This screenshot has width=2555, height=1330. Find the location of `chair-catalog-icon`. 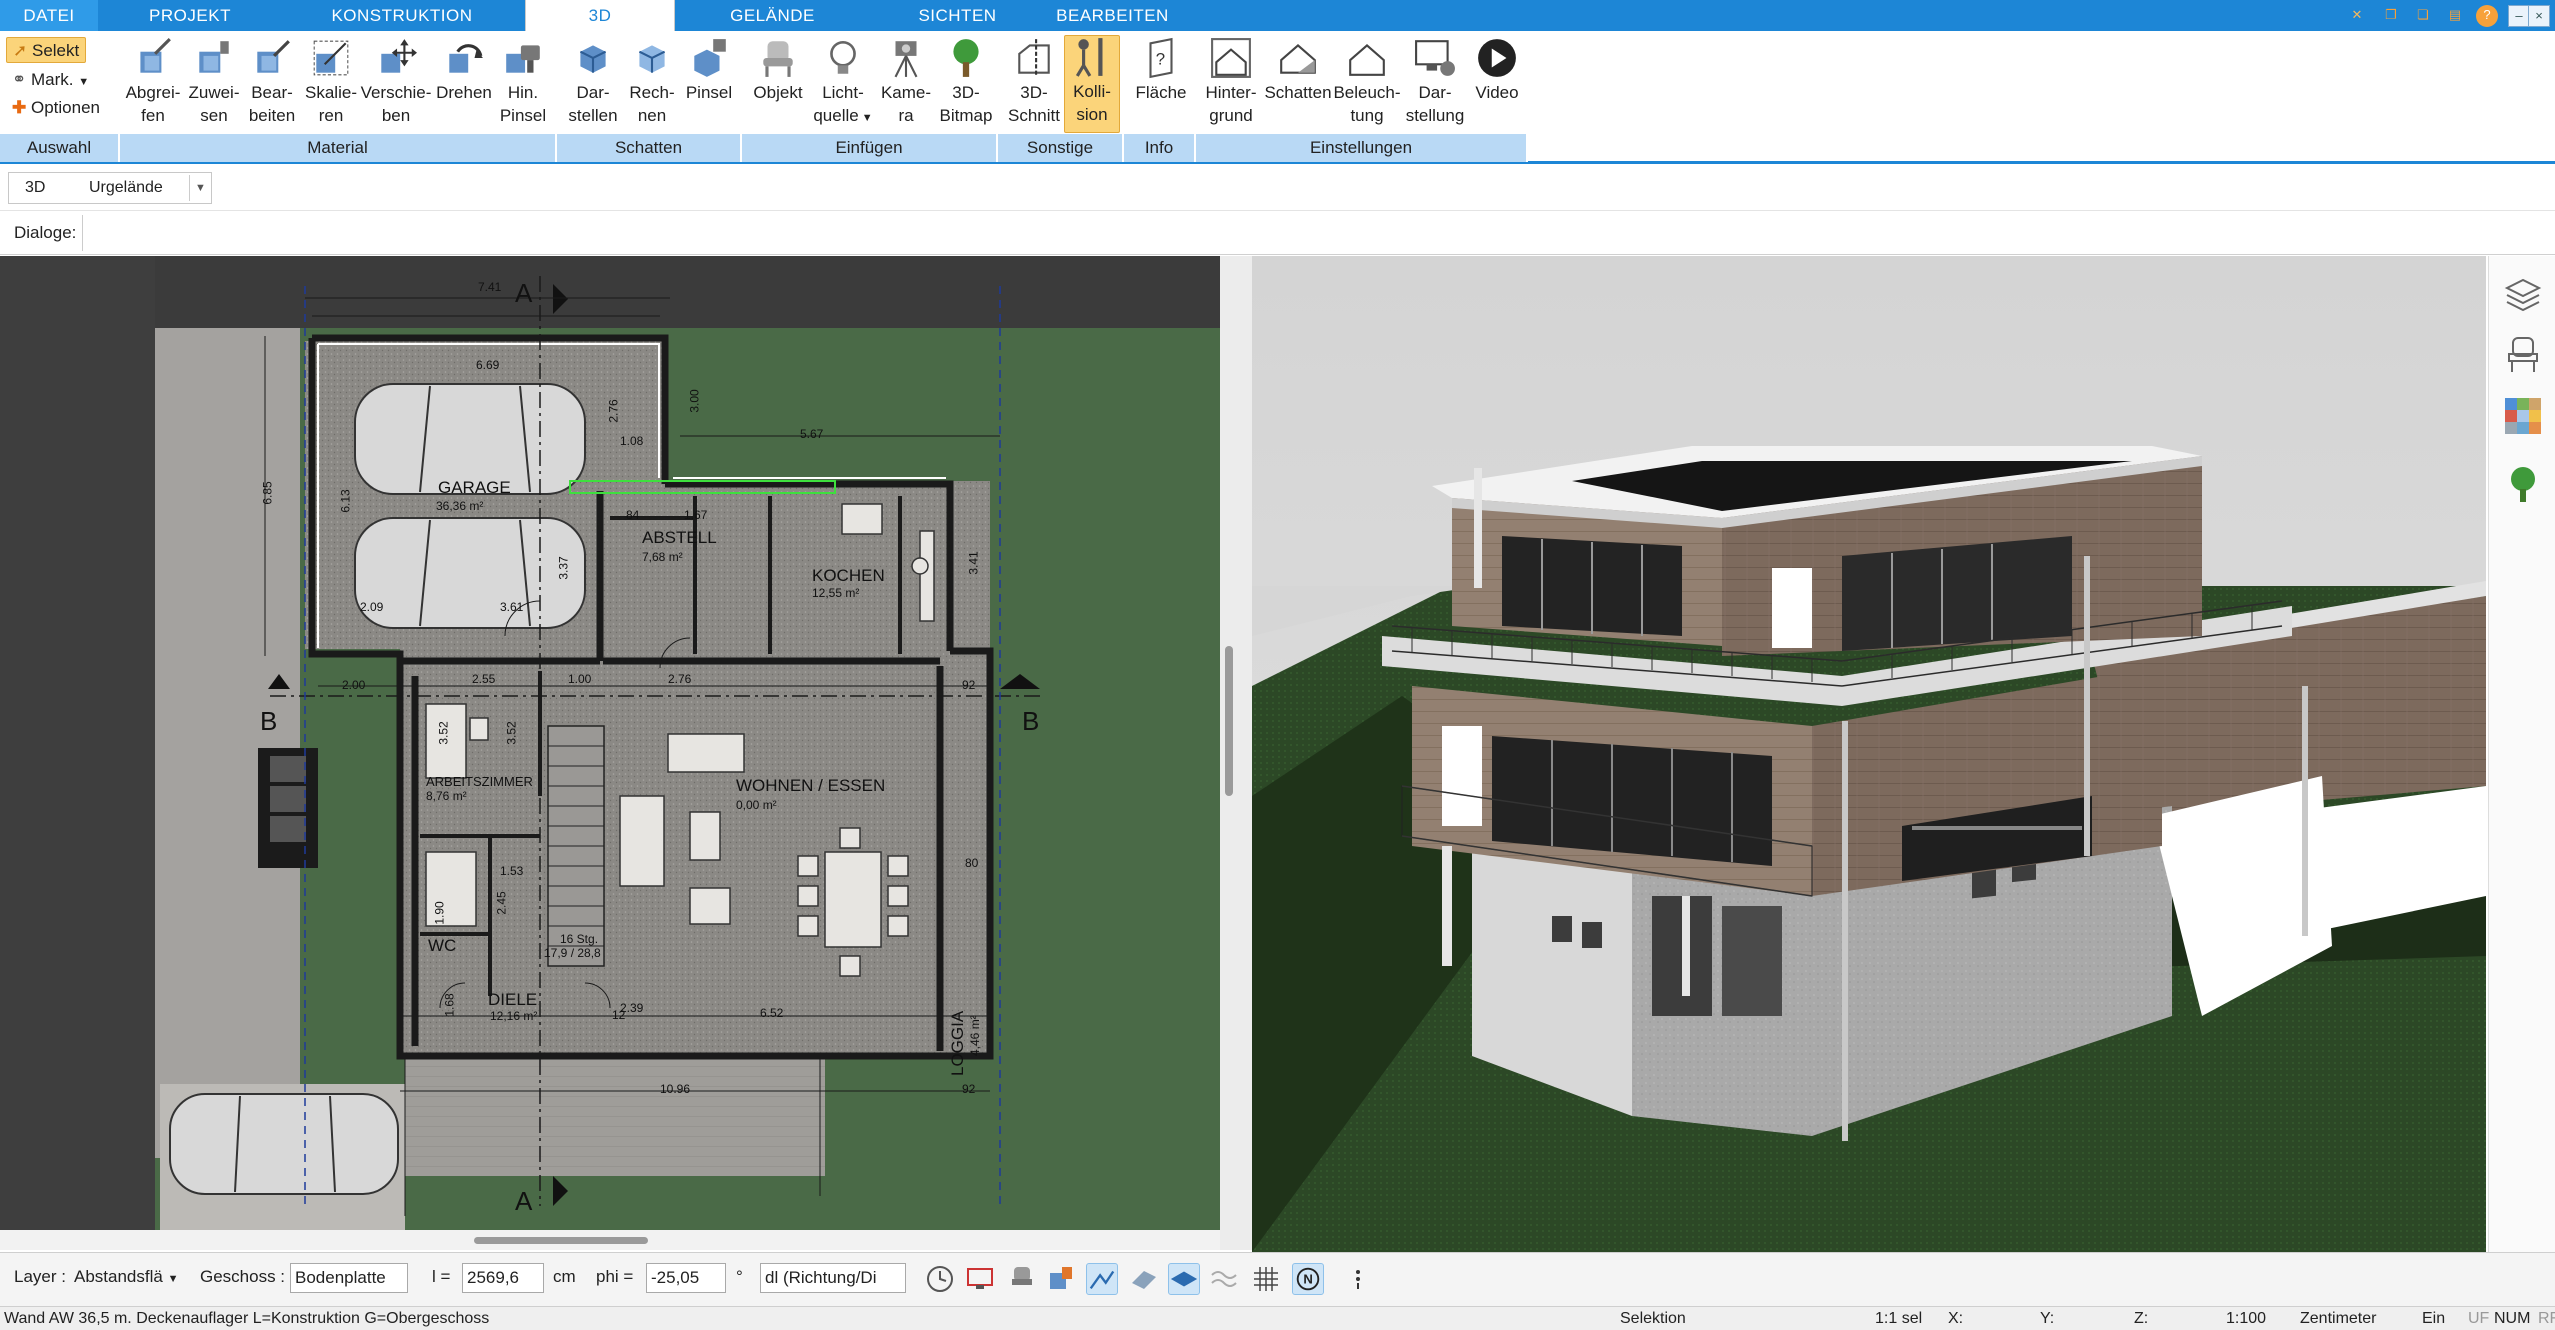

chair-catalog-icon is located at coordinates (2523, 354).